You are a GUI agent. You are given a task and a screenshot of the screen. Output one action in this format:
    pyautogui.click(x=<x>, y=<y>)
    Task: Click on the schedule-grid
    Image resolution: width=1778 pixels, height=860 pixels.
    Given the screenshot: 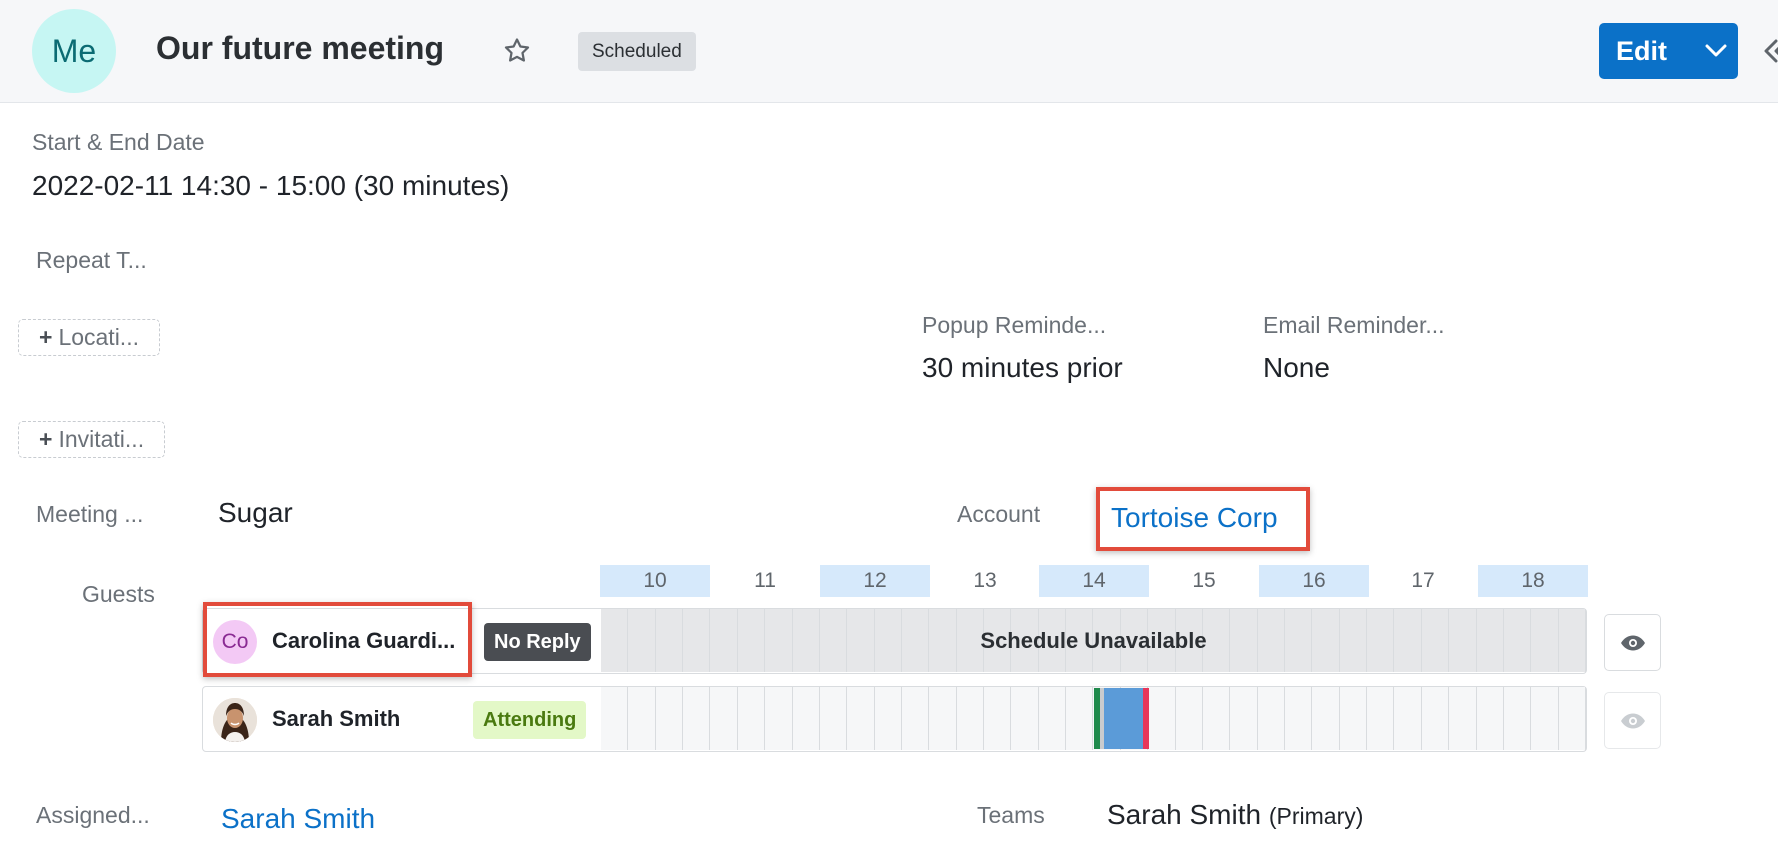 What is the action you would take?
    pyautogui.click(x=1093, y=718)
    